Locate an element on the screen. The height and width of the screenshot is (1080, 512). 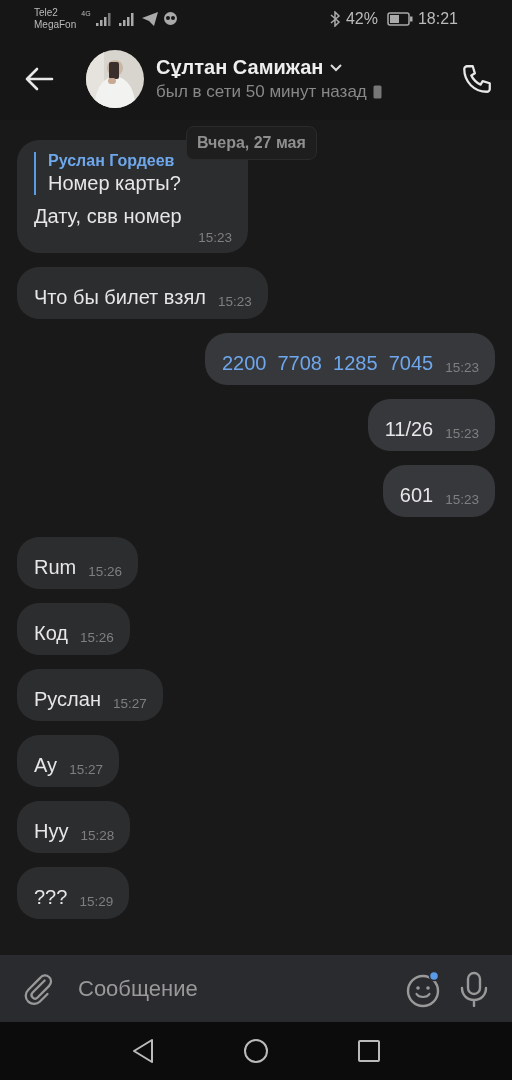
reply-quote: Руслан Гордеев Номер карты? is located at coordinates (133, 173).